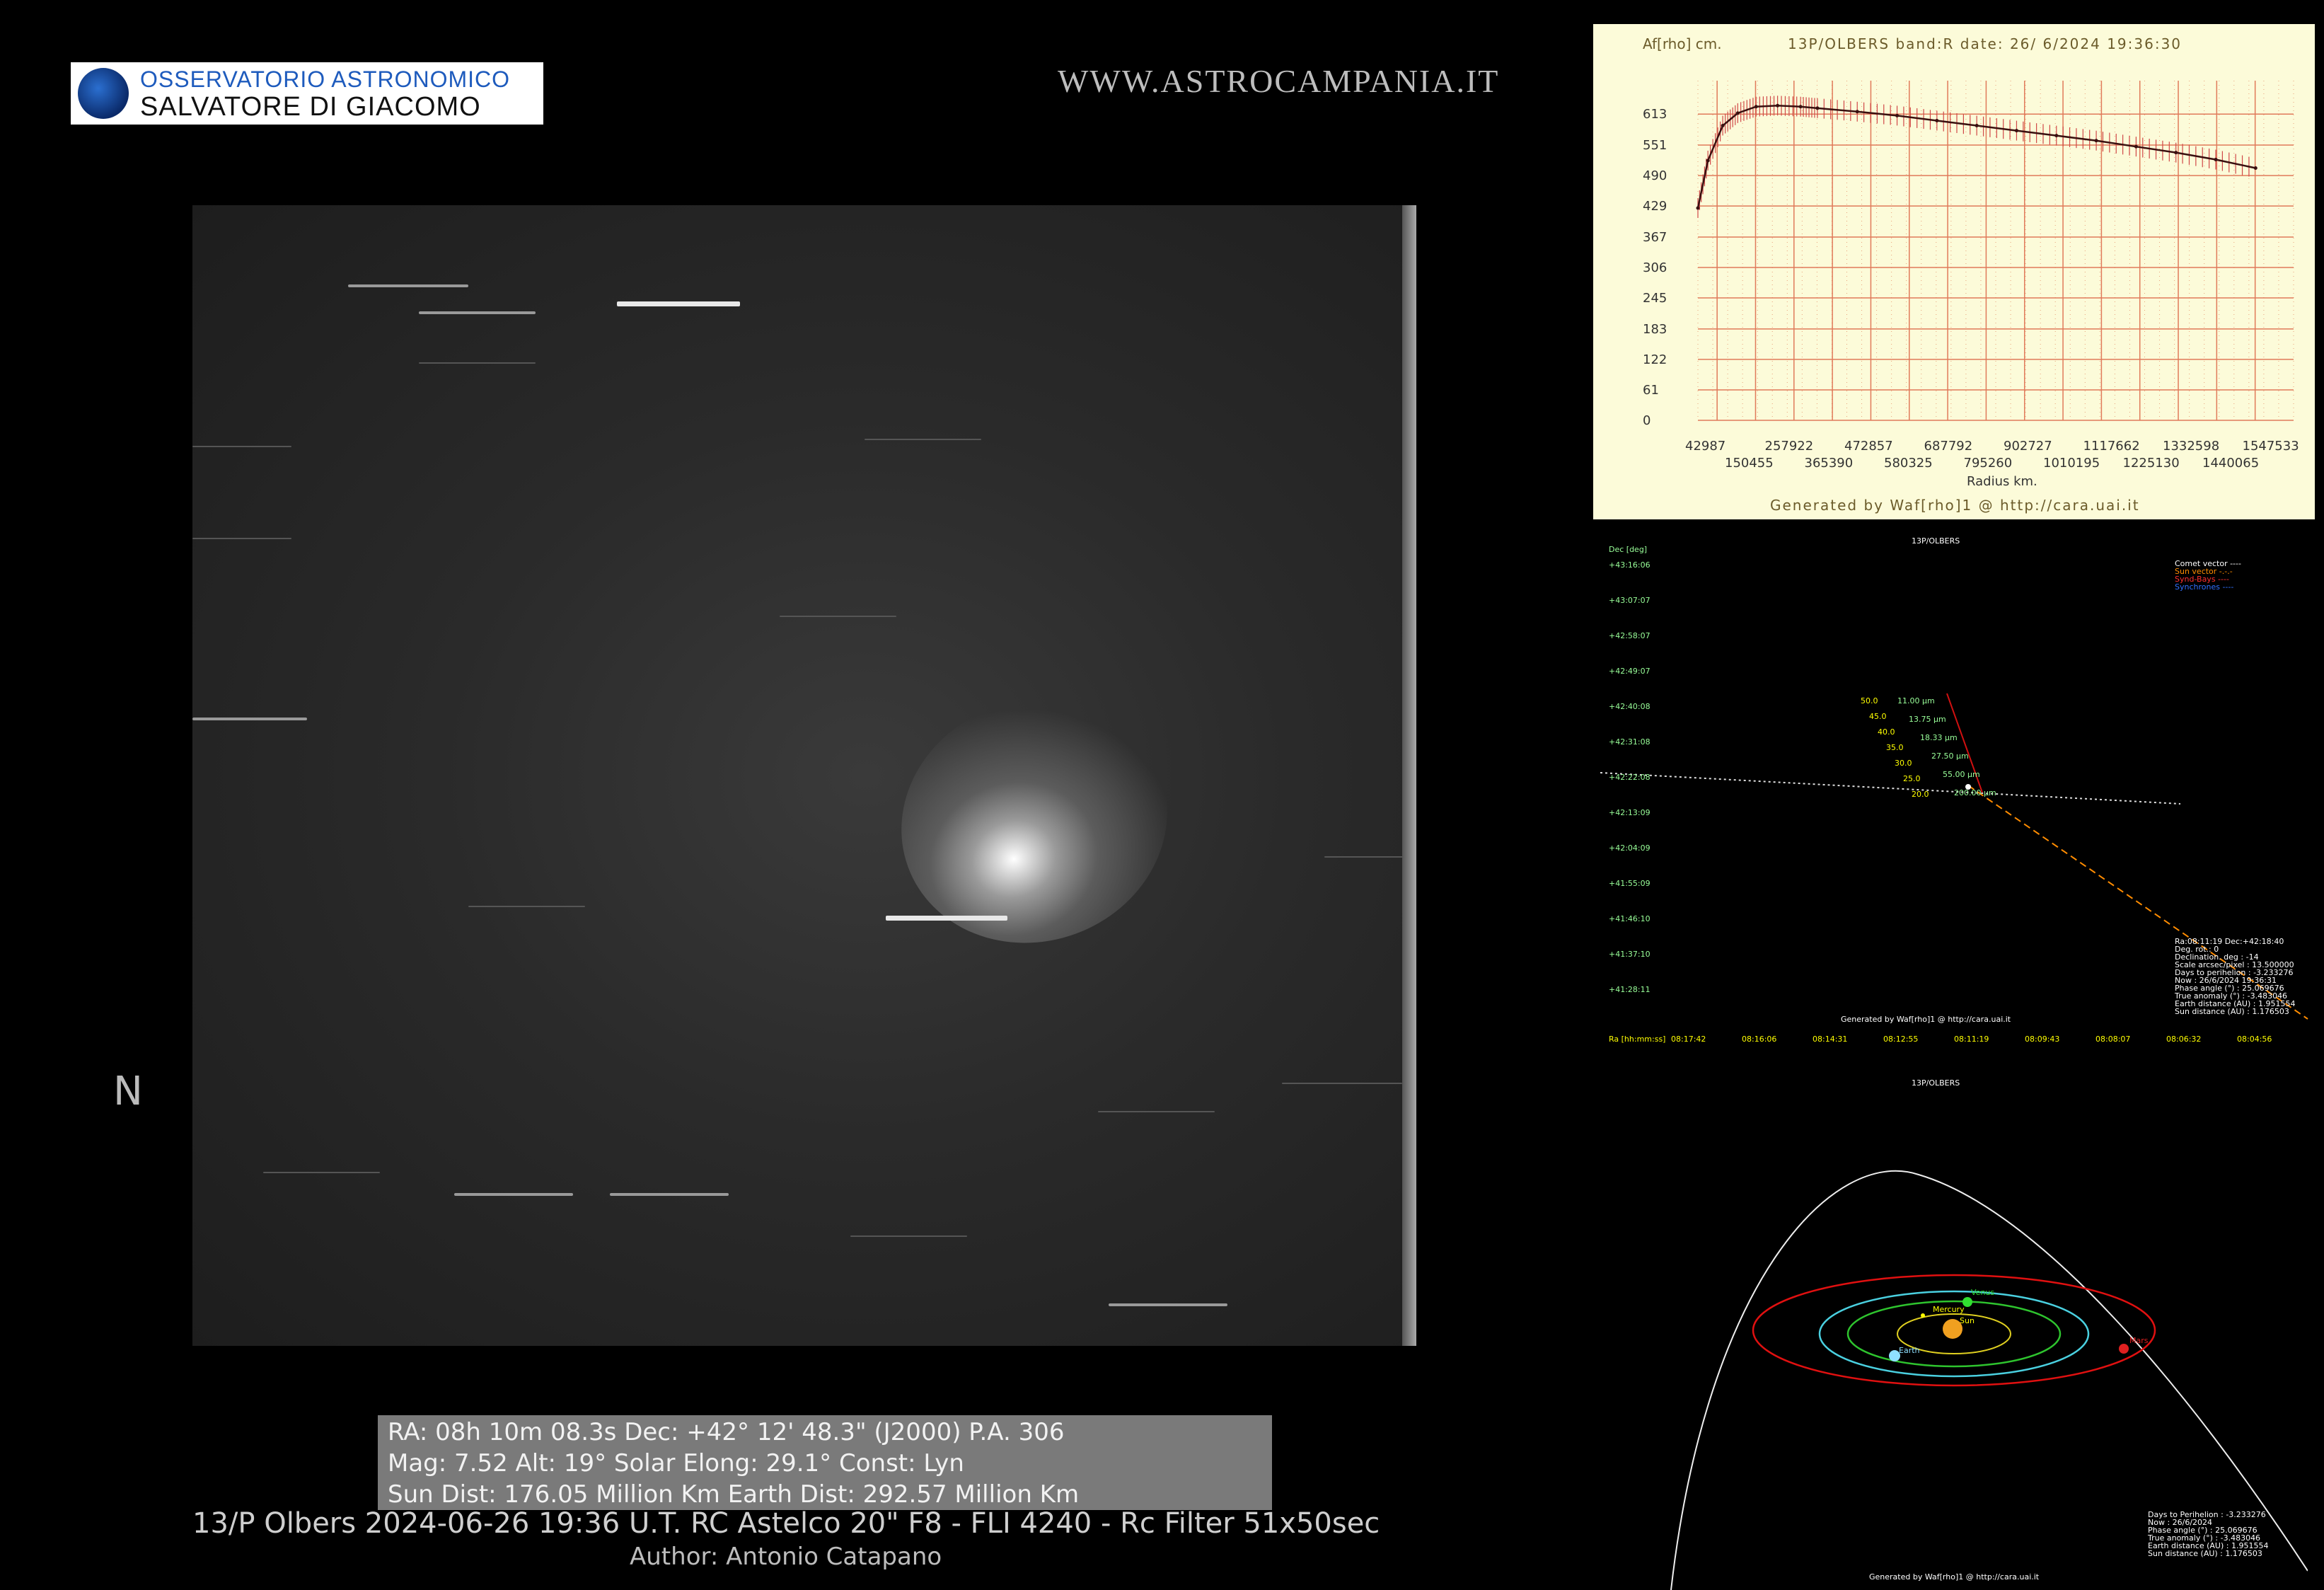  Describe the element at coordinates (1909, 464) in the screenshot. I see `x-tick-label: 580325` at that location.